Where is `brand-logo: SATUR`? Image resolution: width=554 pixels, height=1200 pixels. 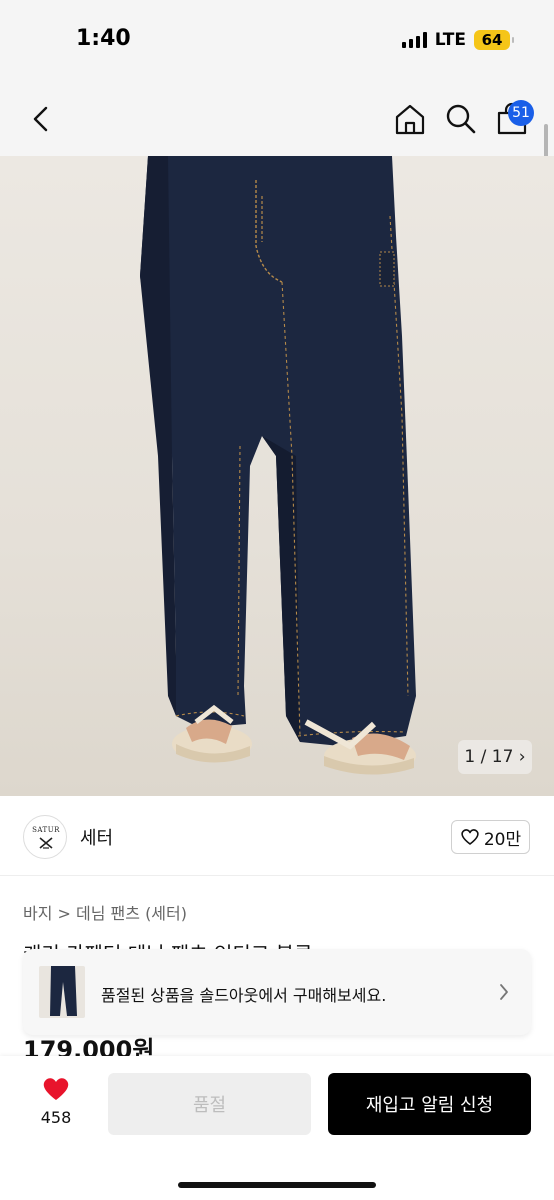 brand-logo: SATUR is located at coordinates (45, 837).